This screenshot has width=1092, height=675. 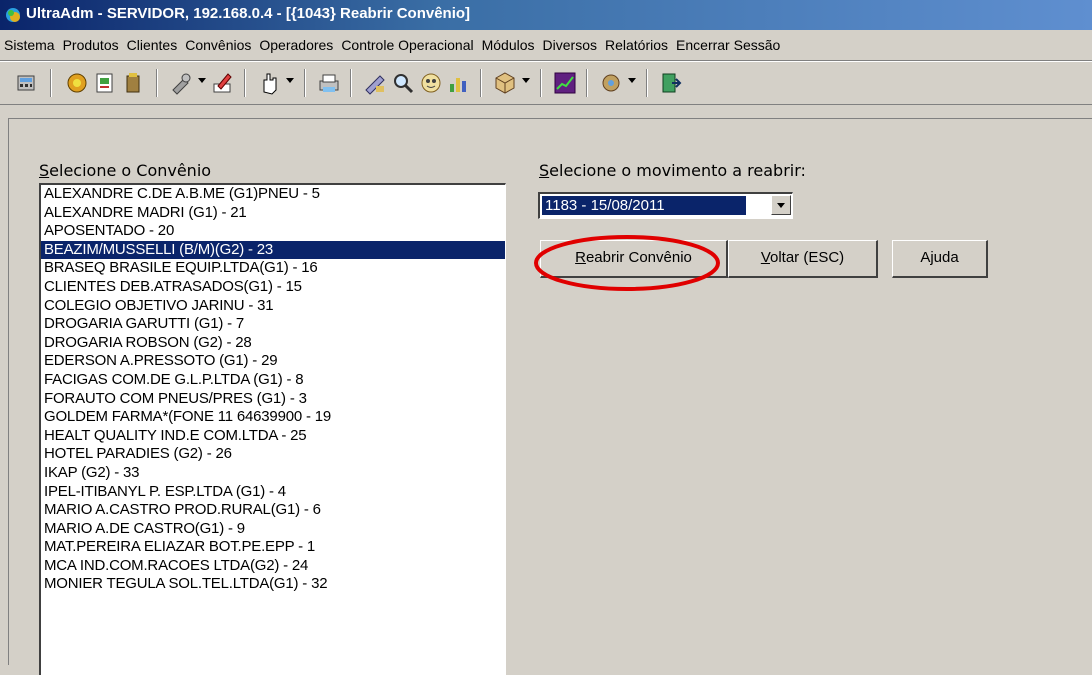 What do you see at coordinates (13, 15) in the screenshot?
I see `app-icon` at bounding box center [13, 15].